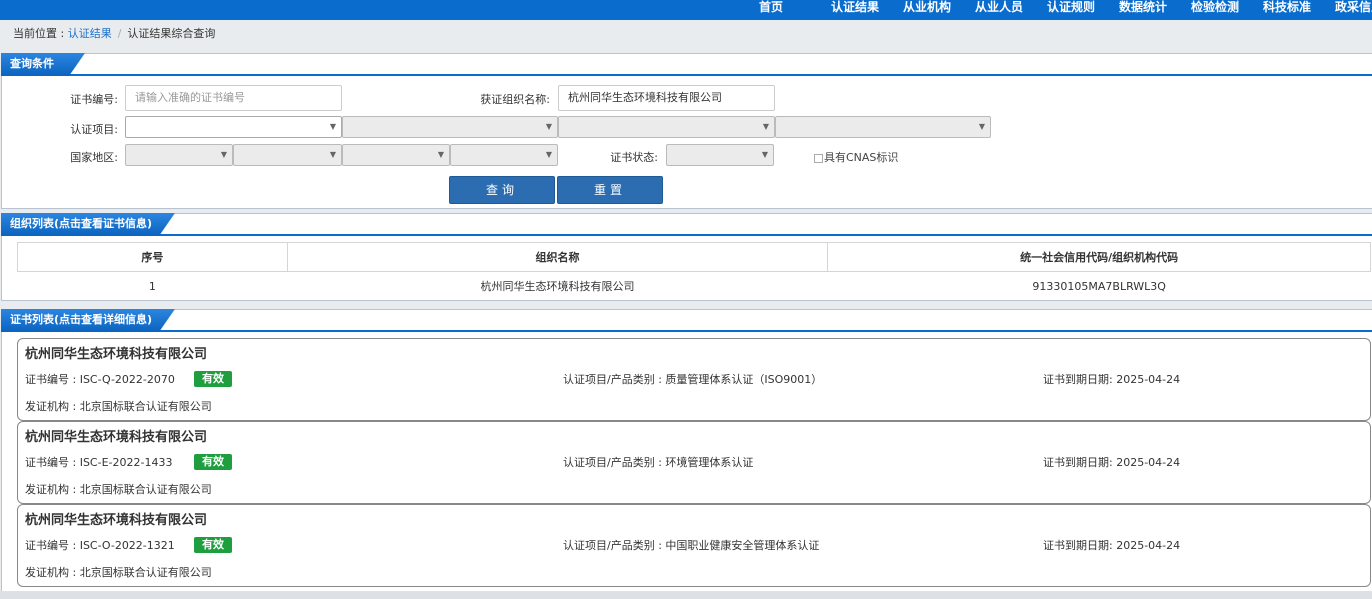 The width and height of the screenshot is (1372, 599). I want to click on status-select: ▼, so click(720, 155).